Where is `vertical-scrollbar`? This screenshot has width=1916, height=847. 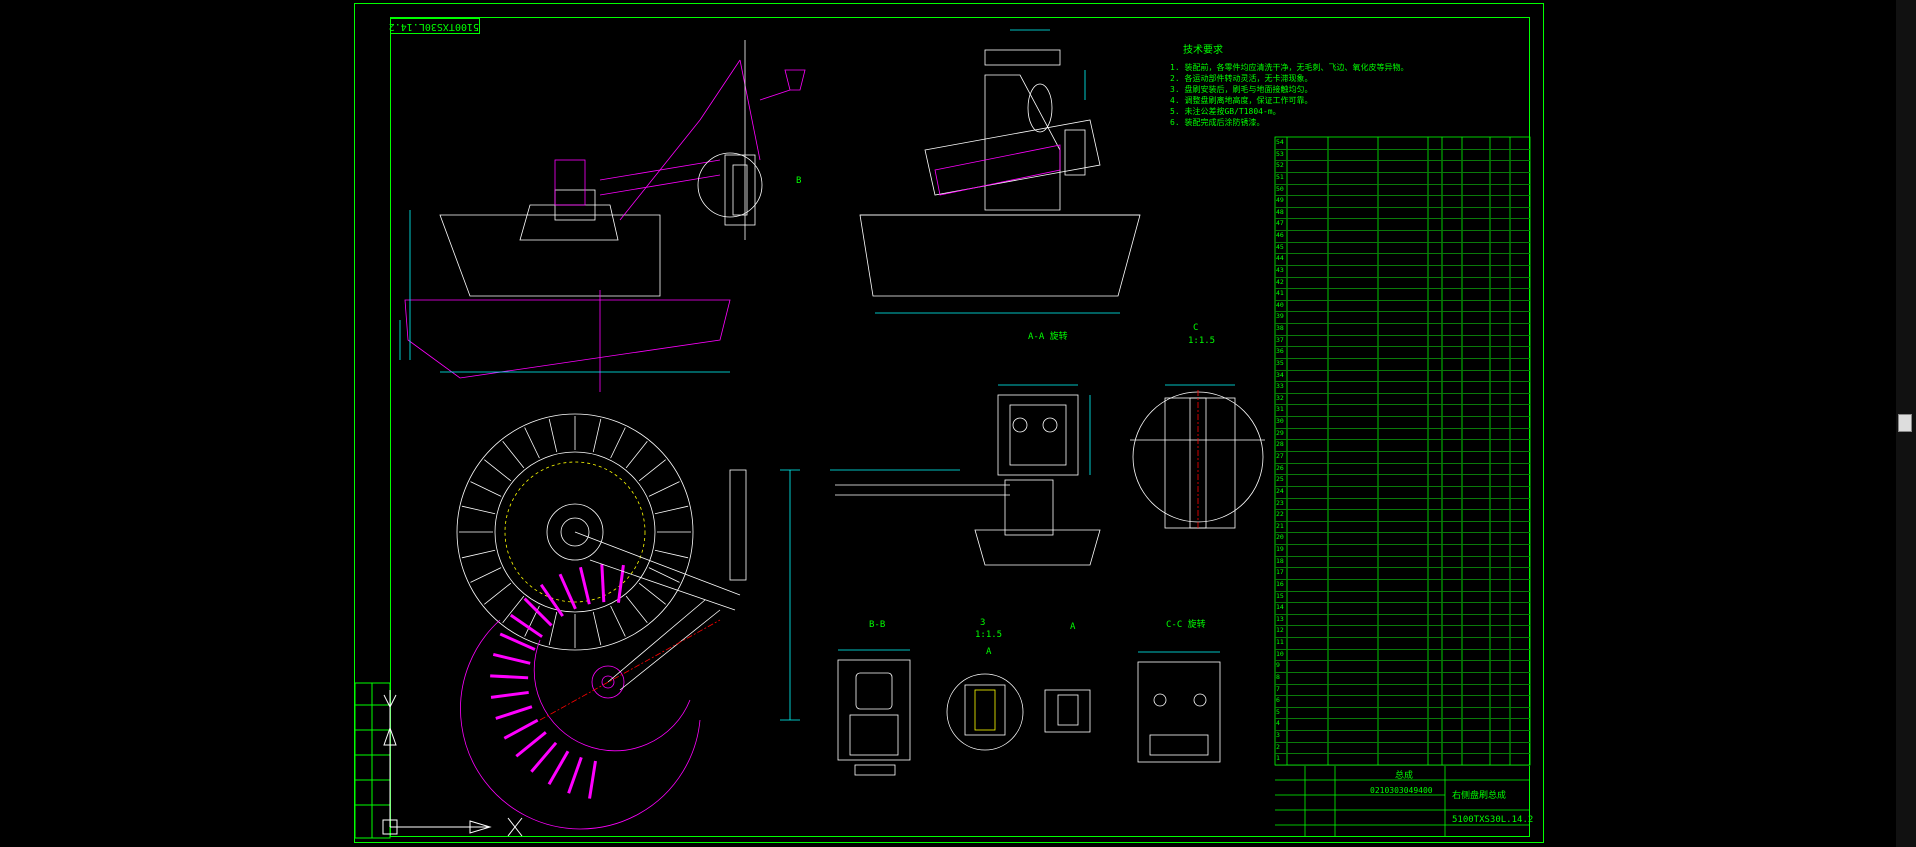
vertical-scrollbar is located at coordinates (1906, 423).